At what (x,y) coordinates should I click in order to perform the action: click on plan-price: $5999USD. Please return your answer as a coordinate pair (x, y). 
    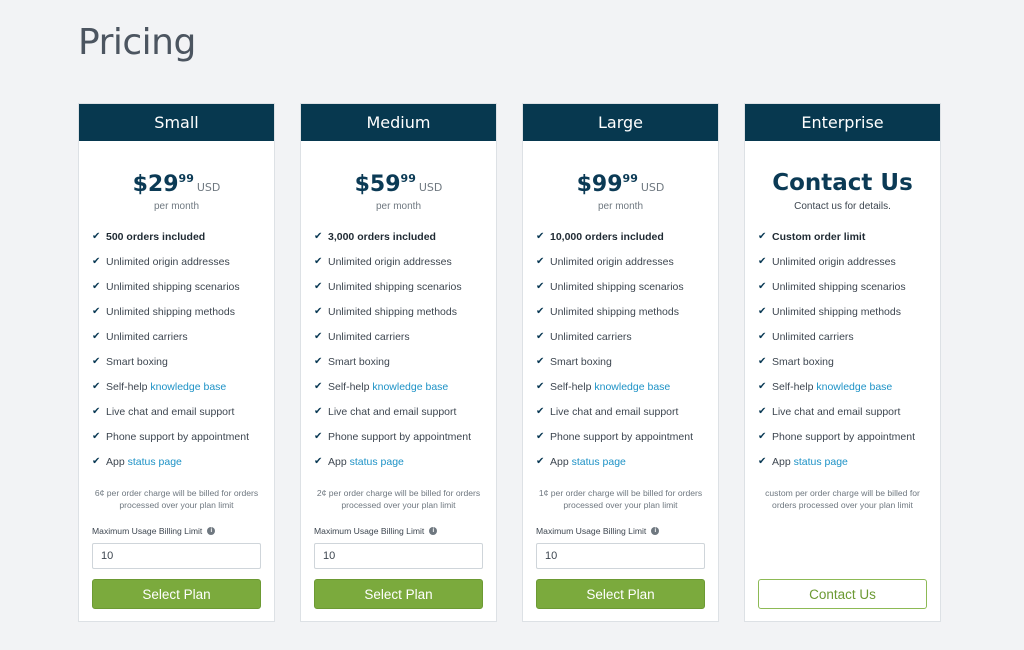
    Looking at the image, I should click on (398, 184).